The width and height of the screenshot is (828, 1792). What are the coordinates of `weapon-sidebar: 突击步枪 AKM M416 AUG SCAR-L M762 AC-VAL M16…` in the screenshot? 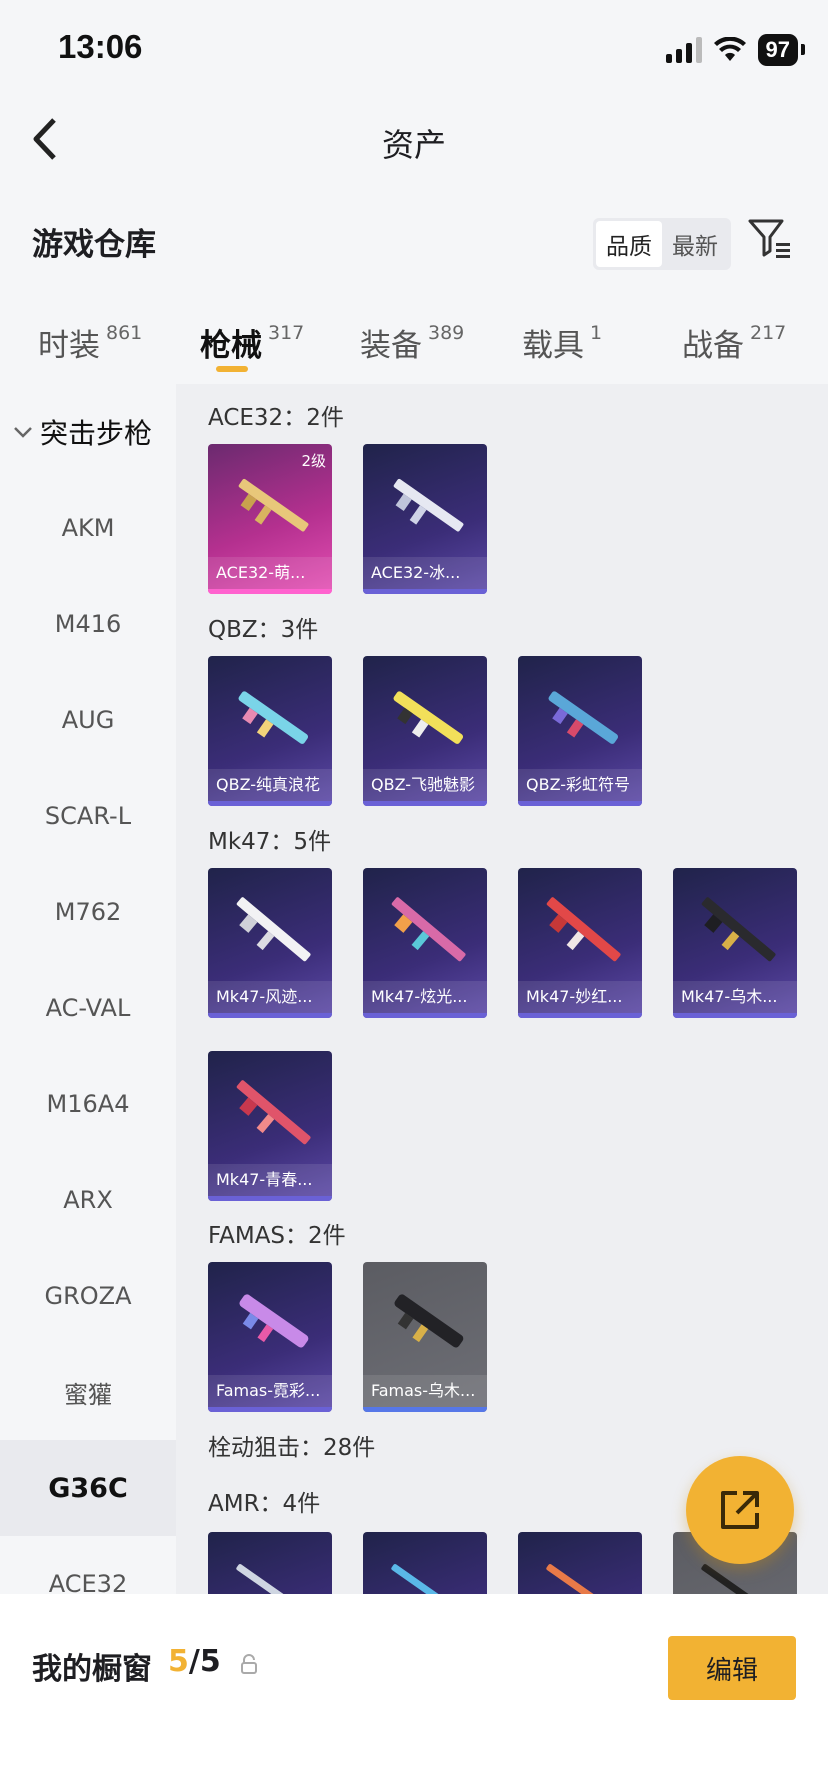 It's located at (88, 989).